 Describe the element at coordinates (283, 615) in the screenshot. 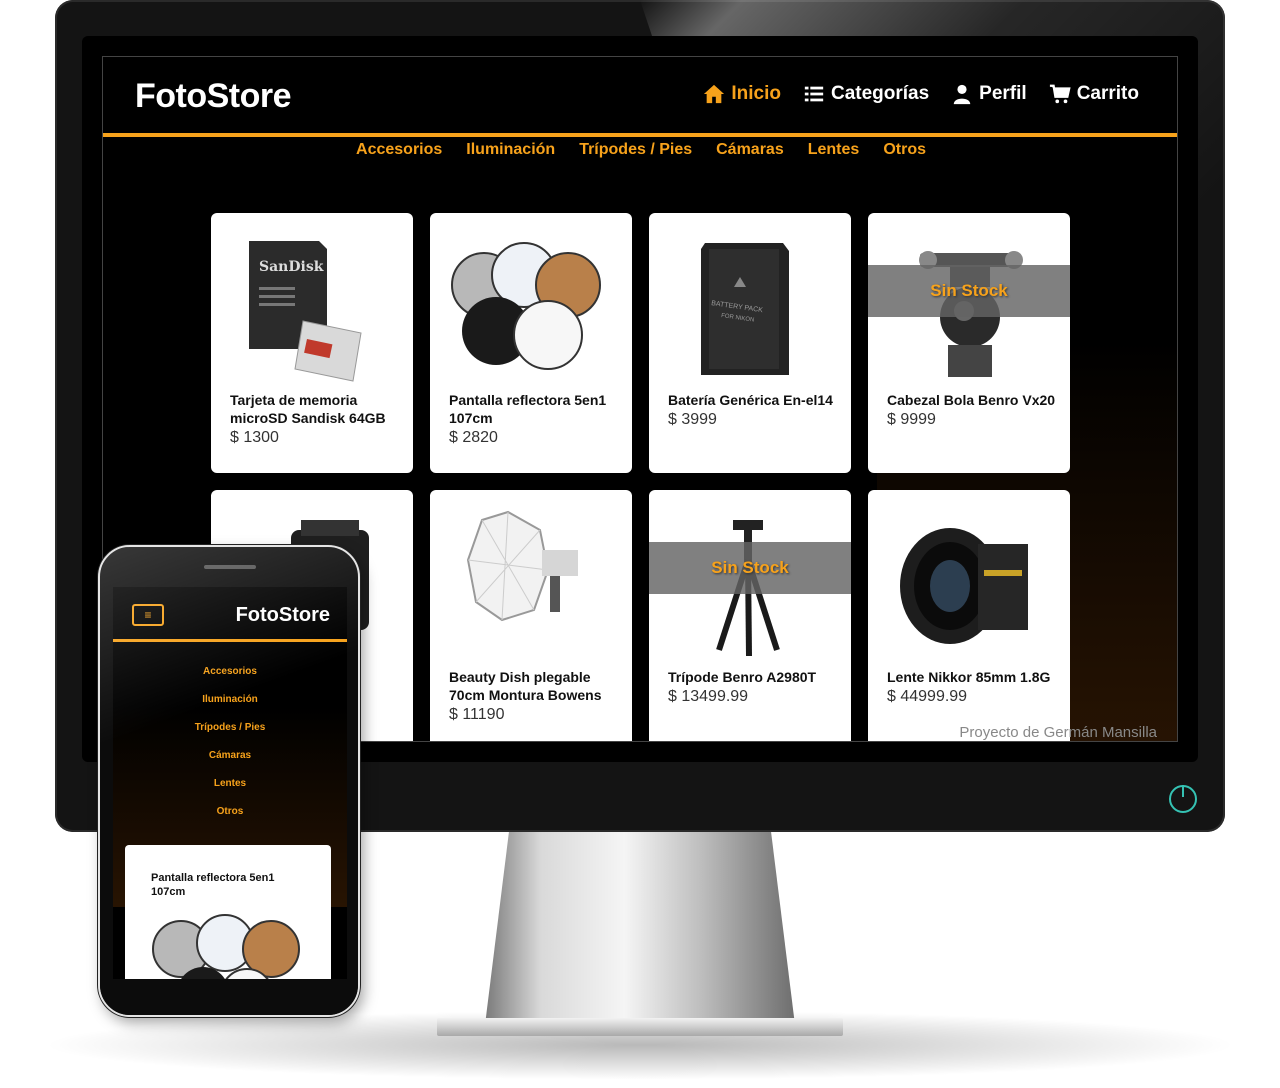

I see `mobile-logo: FotoStore` at that location.